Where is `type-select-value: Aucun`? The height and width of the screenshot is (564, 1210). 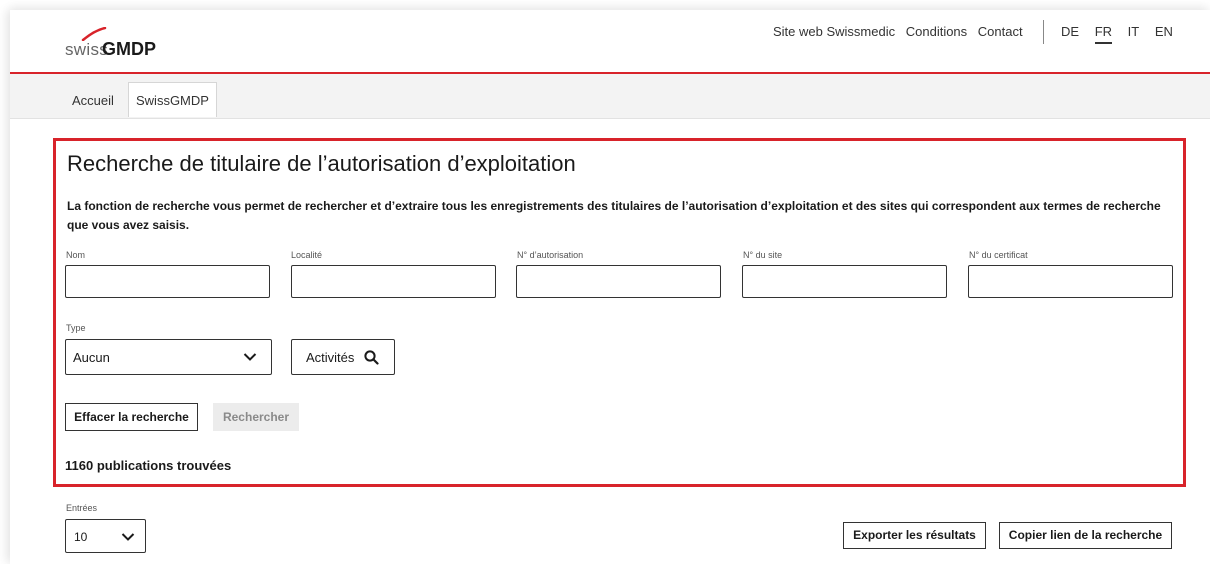 type-select-value: Aucun is located at coordinates (91, 357).